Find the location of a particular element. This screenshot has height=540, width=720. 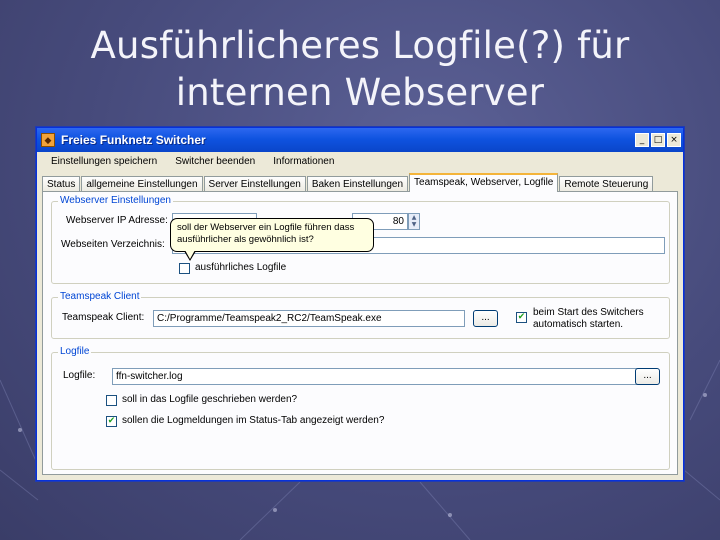

webserver-group-legend: Webserver Einstellungen is located at coordinates (115, 200).